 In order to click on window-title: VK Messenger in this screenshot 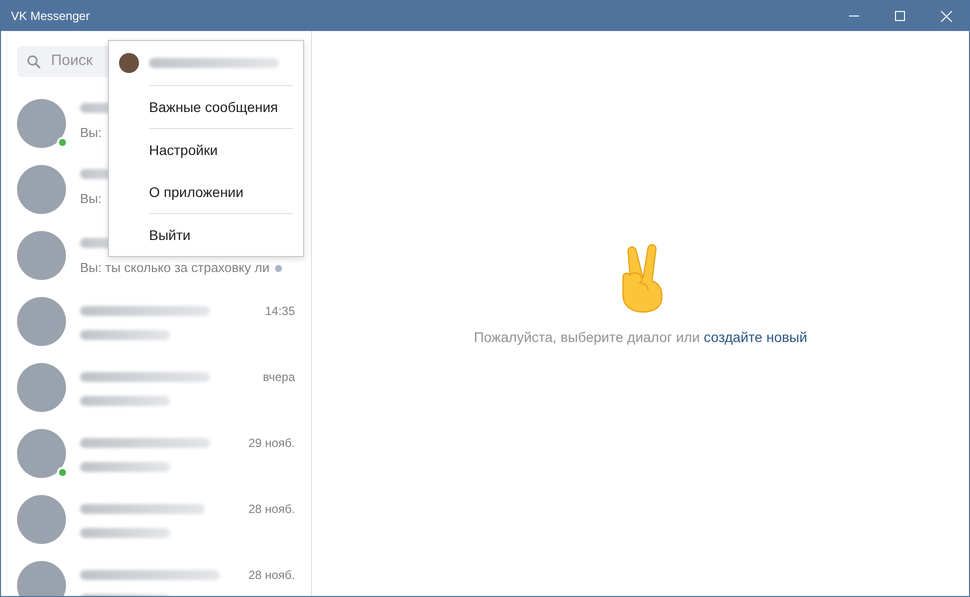, I will do `click(50, 16)`.